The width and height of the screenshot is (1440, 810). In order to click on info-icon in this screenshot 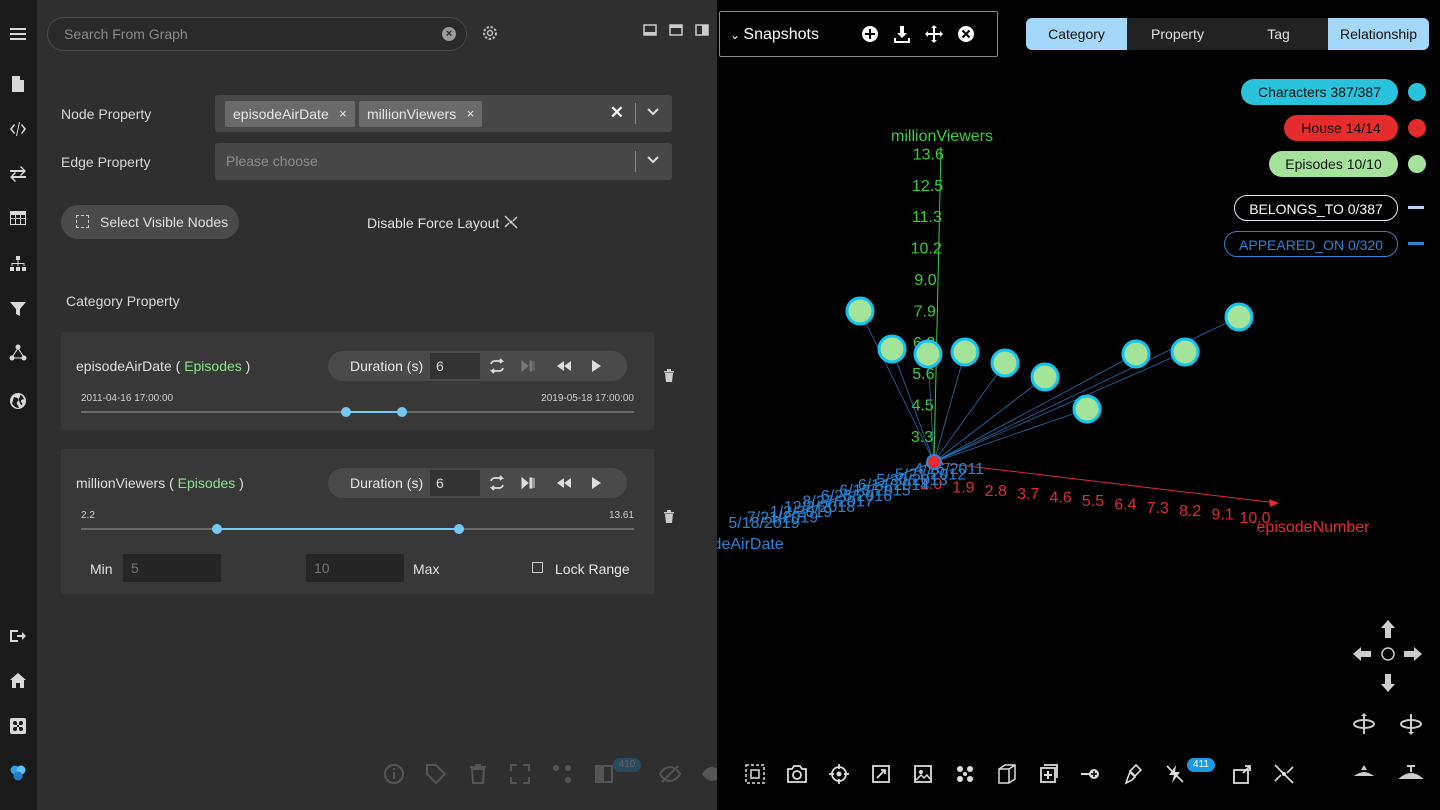, I will do `click(394, 774)`.